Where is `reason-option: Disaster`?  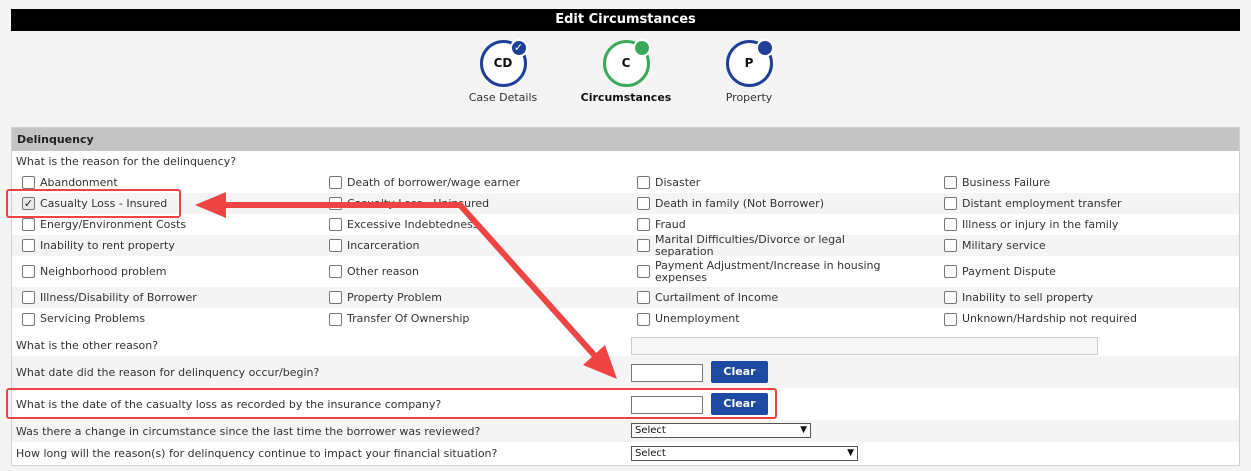
reason-option: Disaster is located at coordinates (769, 182).